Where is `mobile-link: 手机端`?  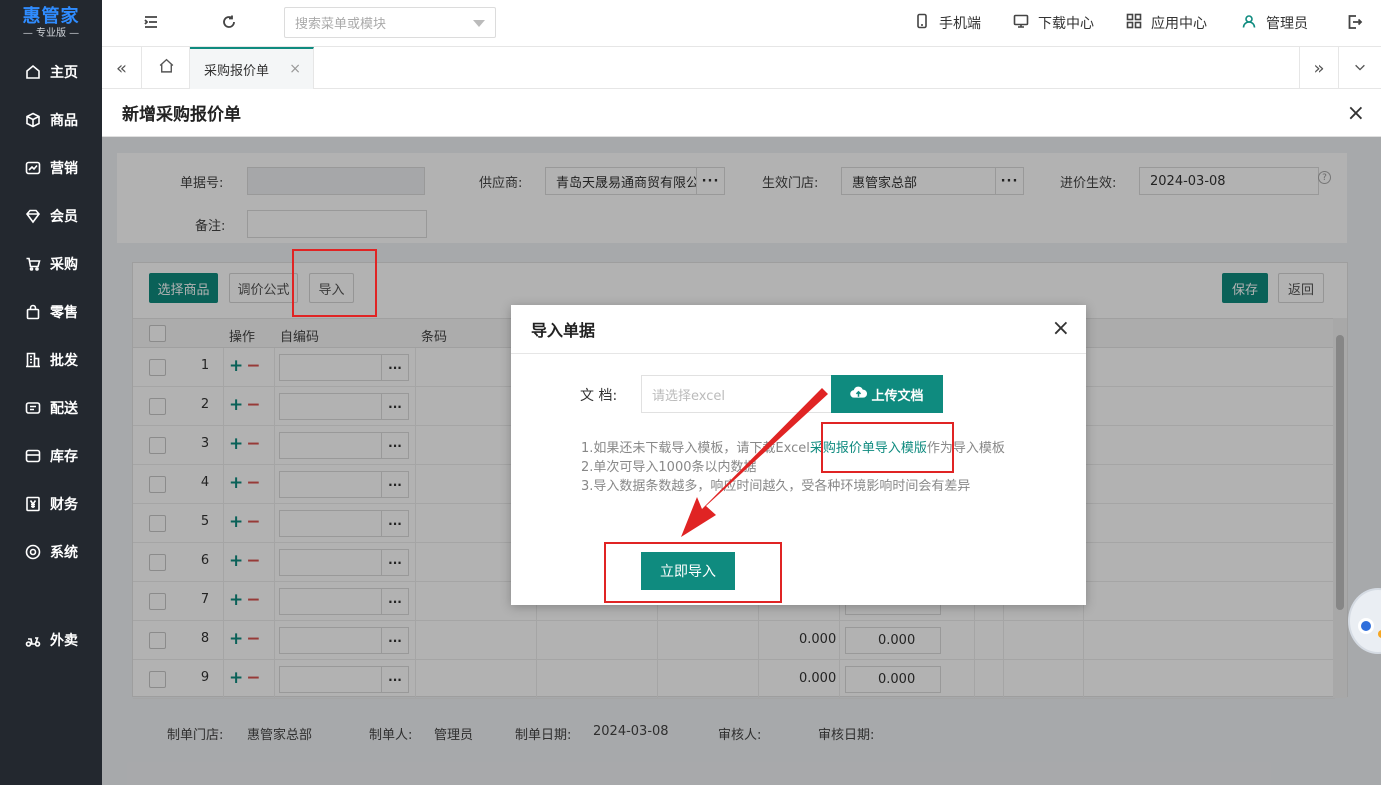 mobile-link: 手机端 is located at coordinates (947, 23).